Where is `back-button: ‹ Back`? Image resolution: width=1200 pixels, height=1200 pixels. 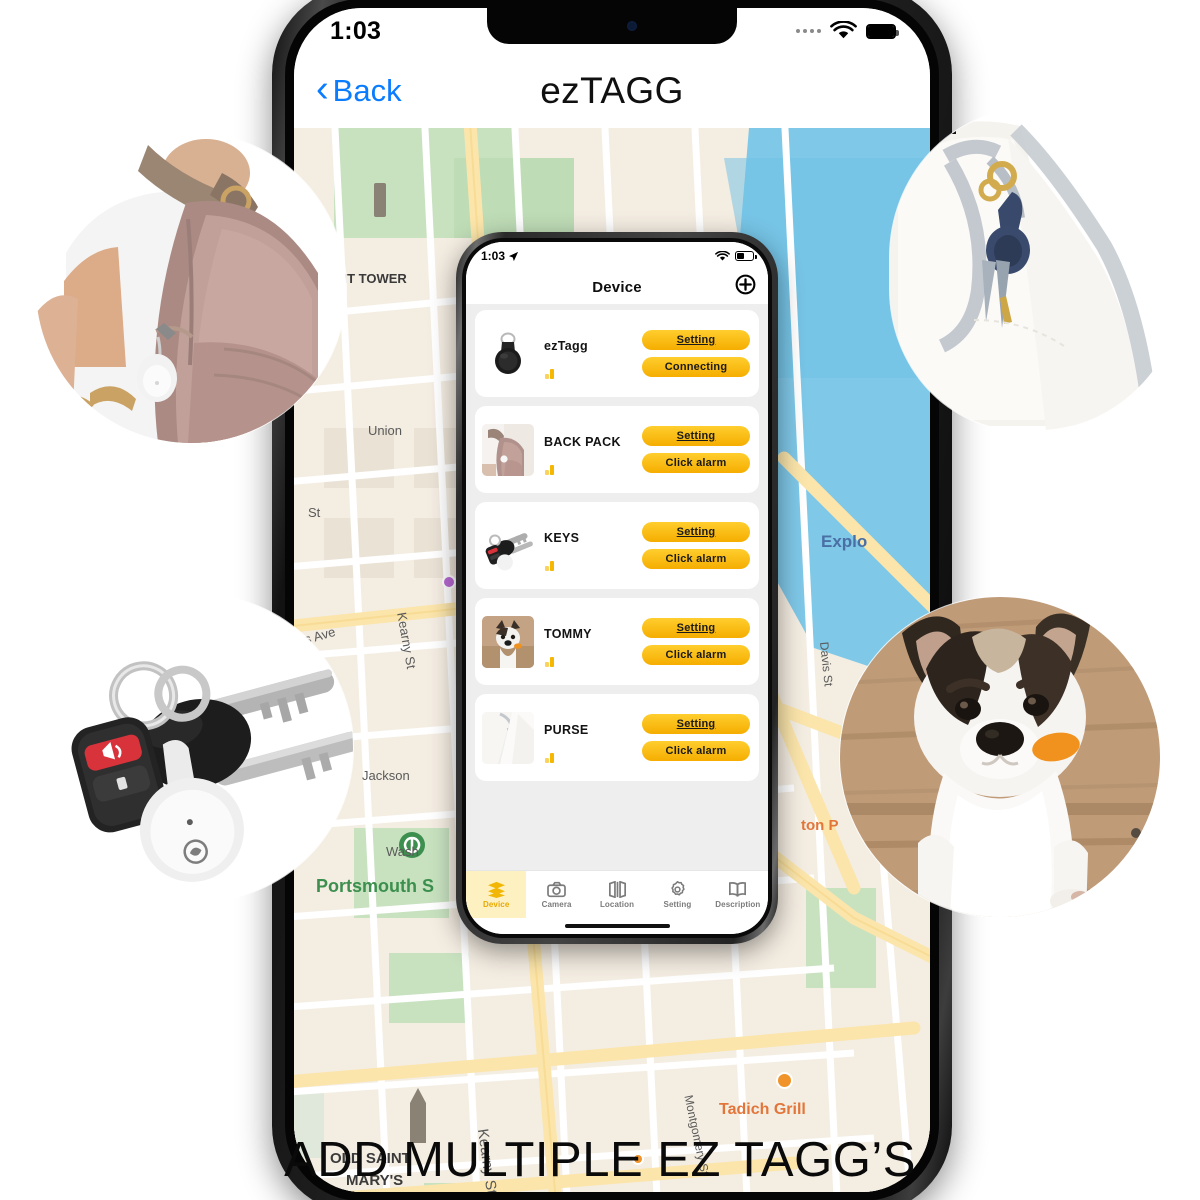
back-button: ‹ Back is located at coordinates (359, 89).